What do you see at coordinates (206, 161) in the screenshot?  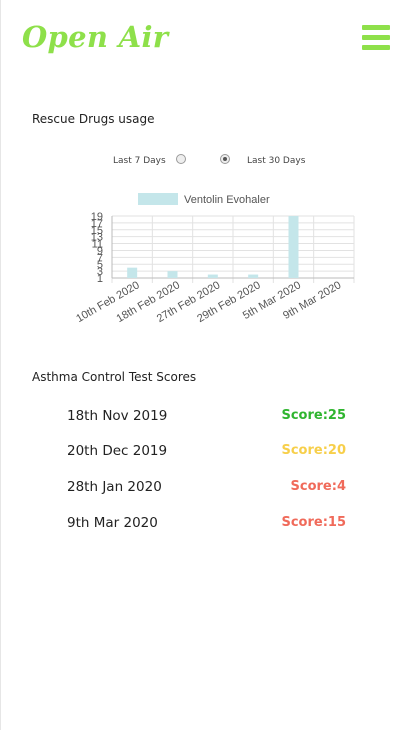 I see `range-selector: Last 7 Days Last 30 Days` at bounding box center [206, 161].